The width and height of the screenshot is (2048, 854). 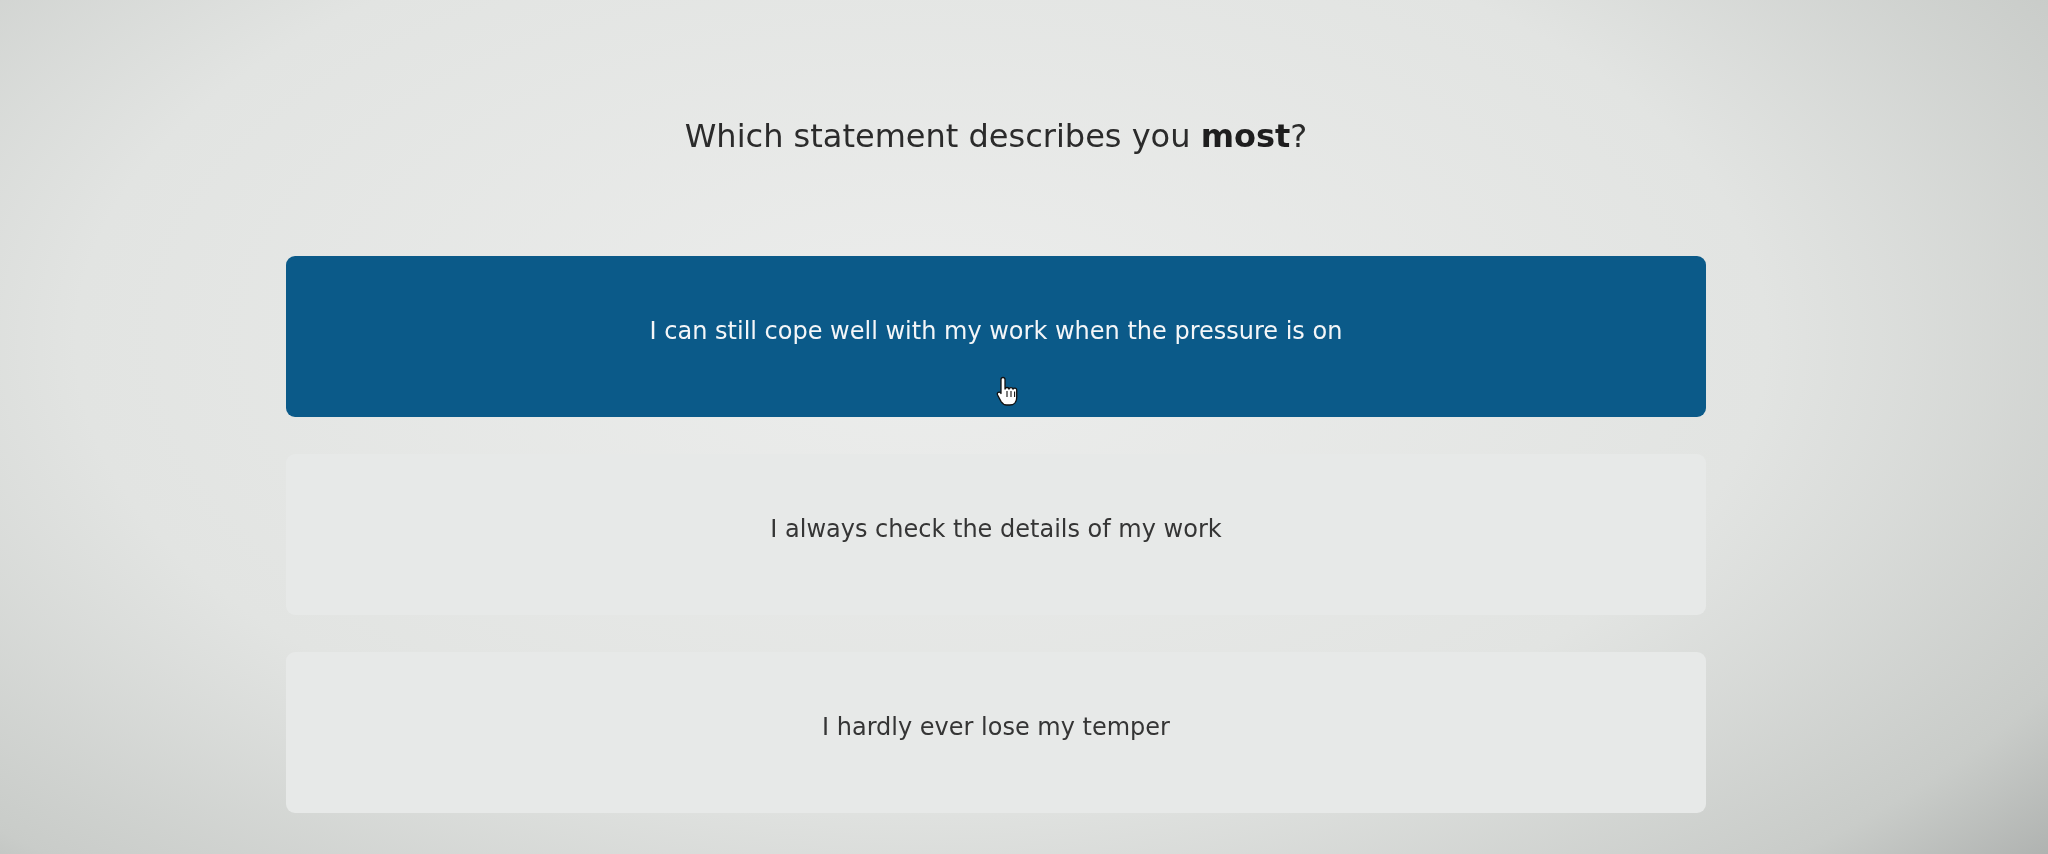 I want to click on question-text: Which statement describes you most?, so click(x=996, y=136).